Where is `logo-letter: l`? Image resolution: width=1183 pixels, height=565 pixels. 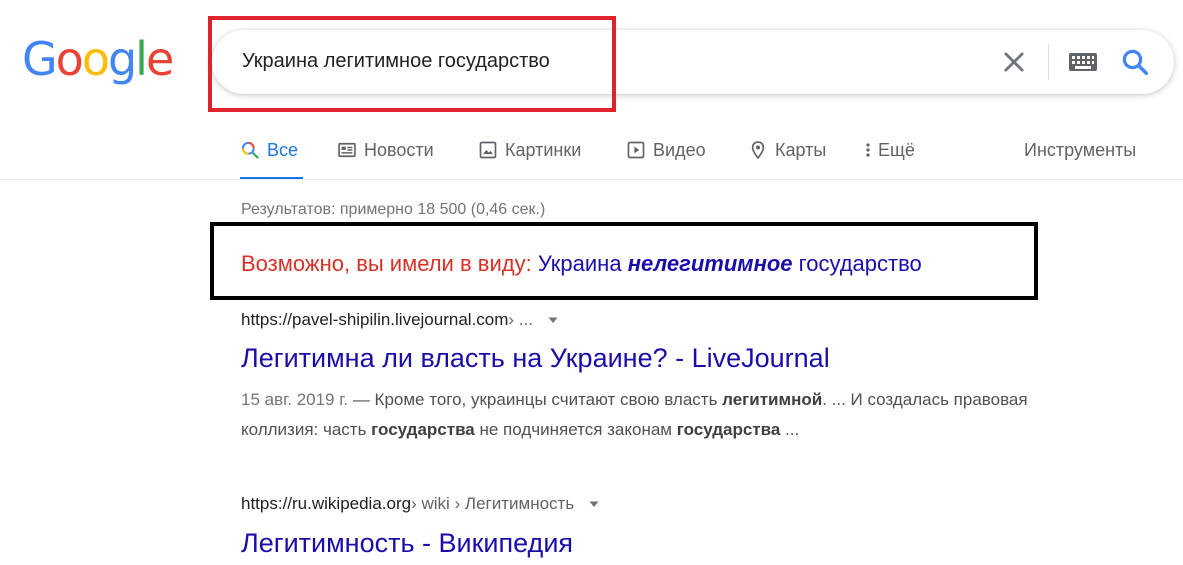 logo-letter: l is located at coordinates (141, 59).